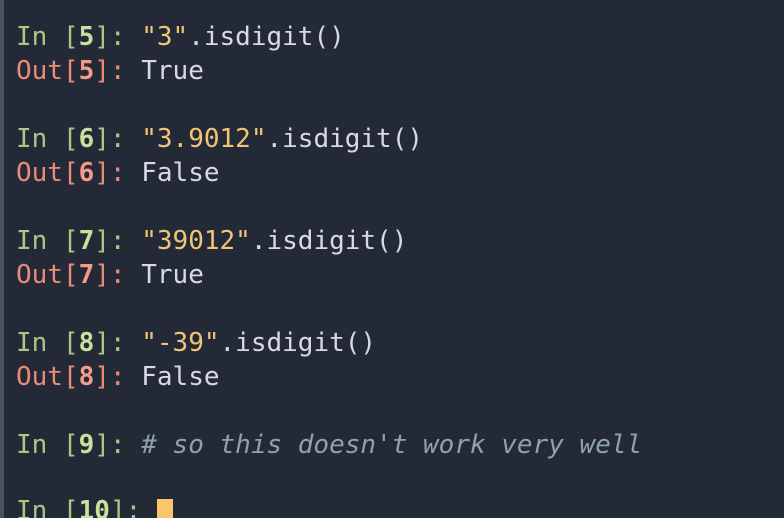 This screenshot has height=518, width=784. What do you see at coordinates (86, 241) in the screenshot?
I see `input-prompt-number: 7` at bounding box center [86, 241].